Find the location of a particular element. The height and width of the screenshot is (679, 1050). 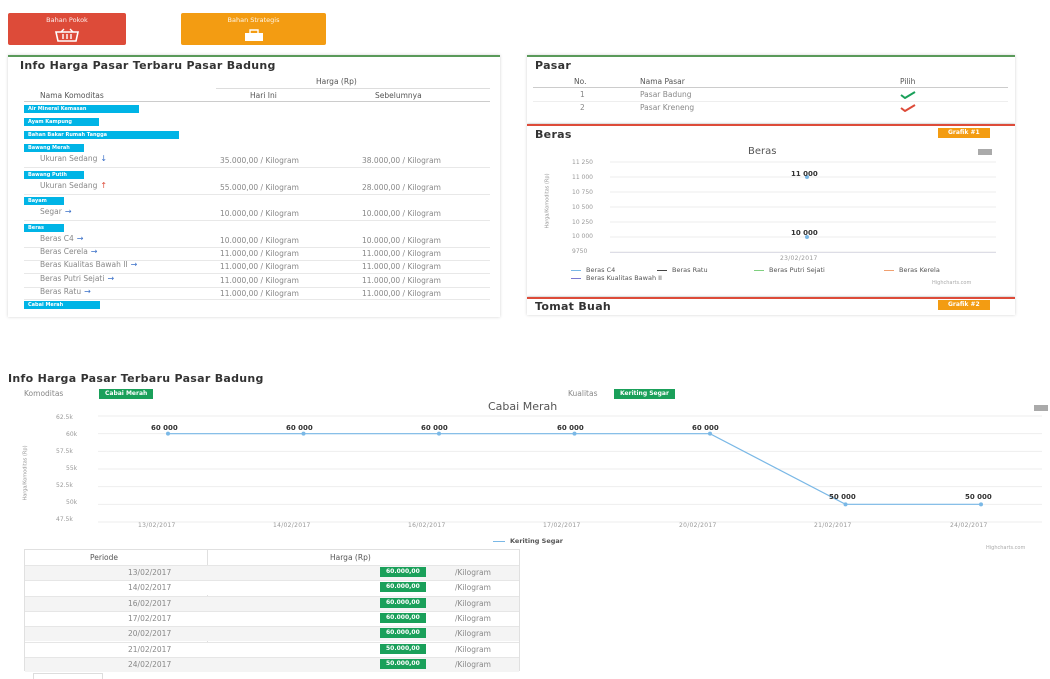

legend-item: Beras C4 is located at coordinates (600, 270).